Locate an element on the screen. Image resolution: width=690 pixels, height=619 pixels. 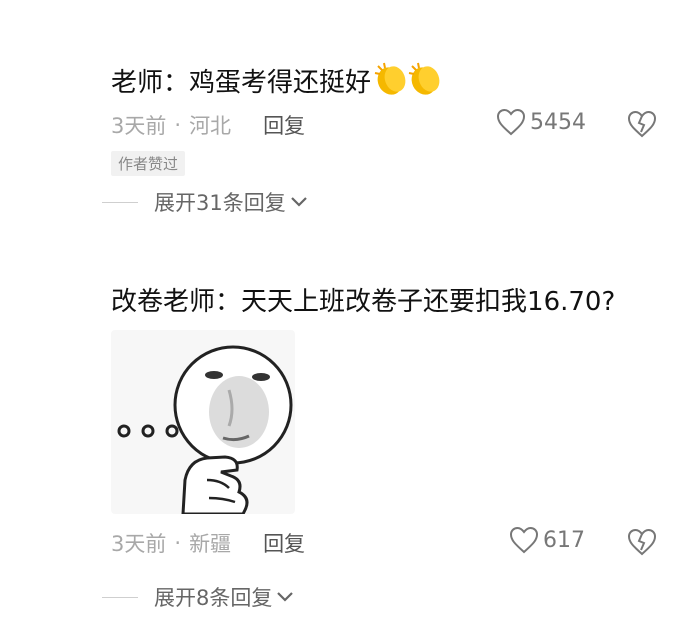
comment-content: 天天上班改卷子还要扣我16.70? is located at coordinates (428, 302).